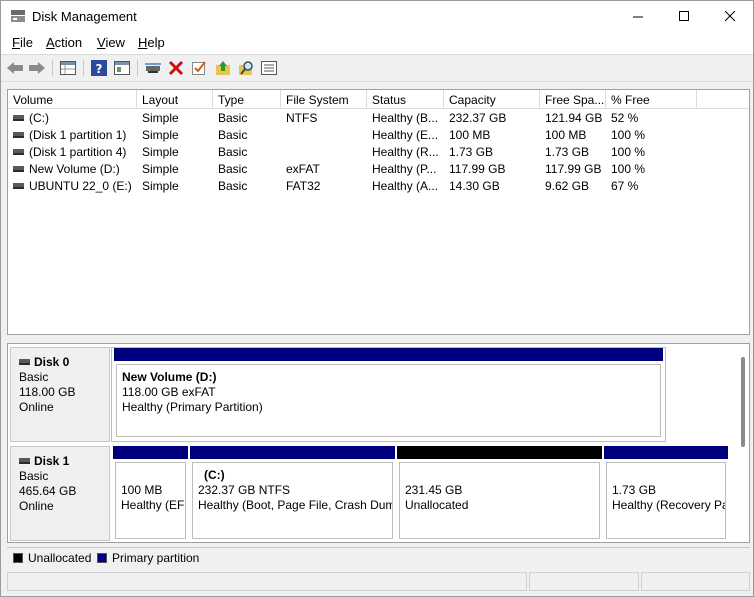  Describe the element at coordinates (247, 99) in the screenshot. I see `column-header-type: Type` at that location.